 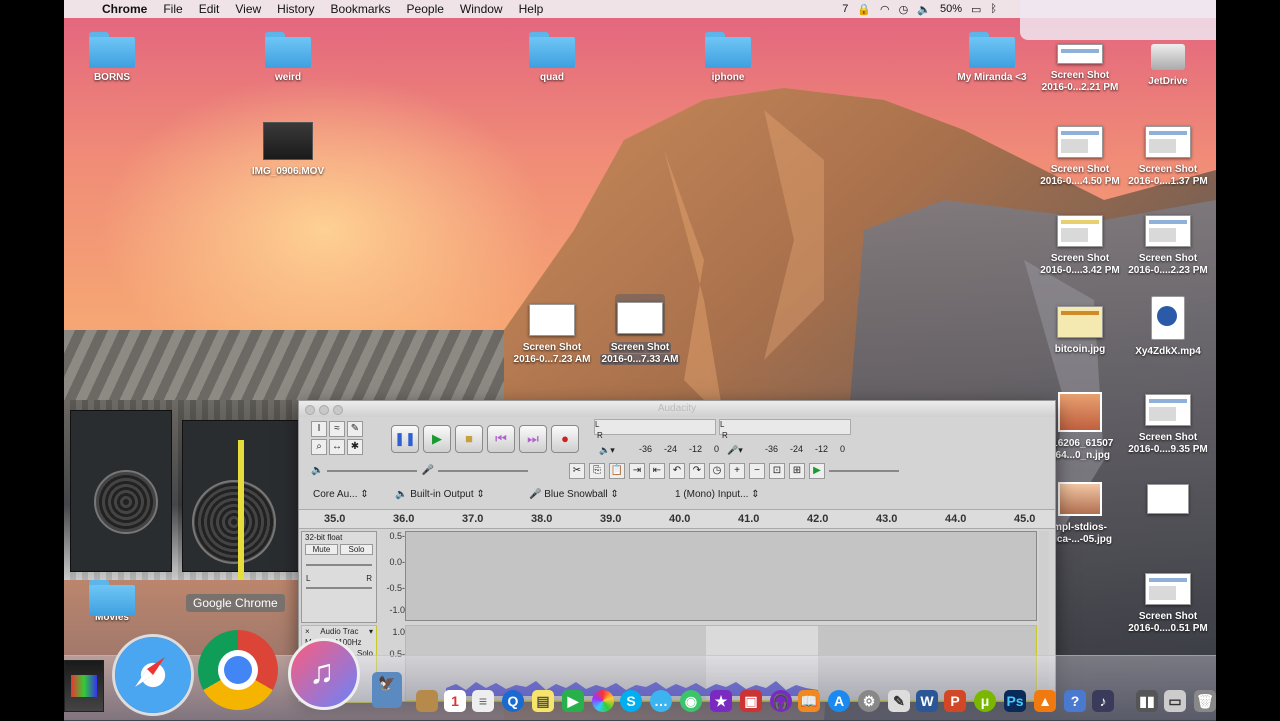 I want to click on app-store-icon: A, so click(x=839, y=701).